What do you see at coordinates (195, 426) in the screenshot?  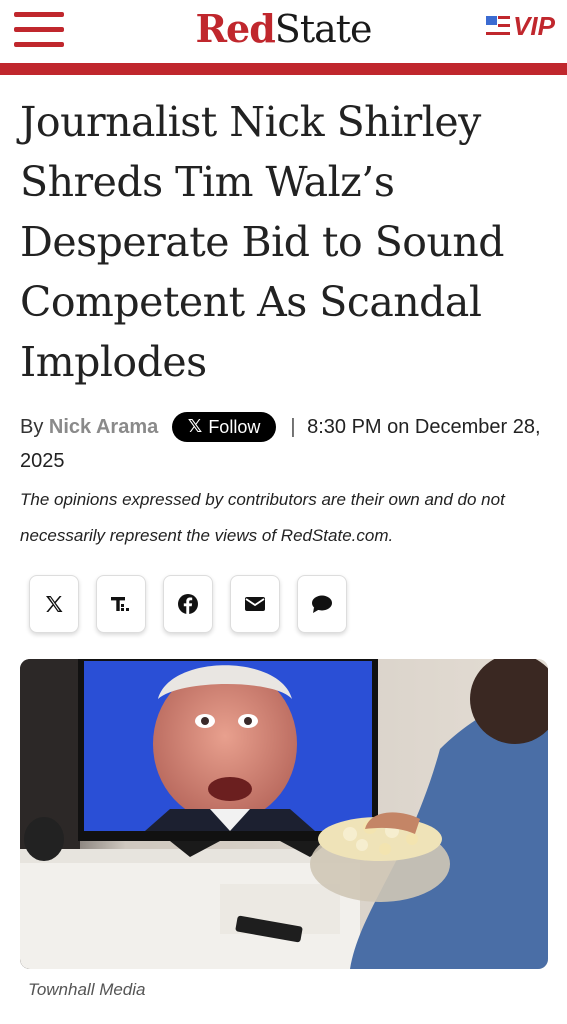 I see `x-logo-icon: 𝕏` at bounding box center [195, 426].